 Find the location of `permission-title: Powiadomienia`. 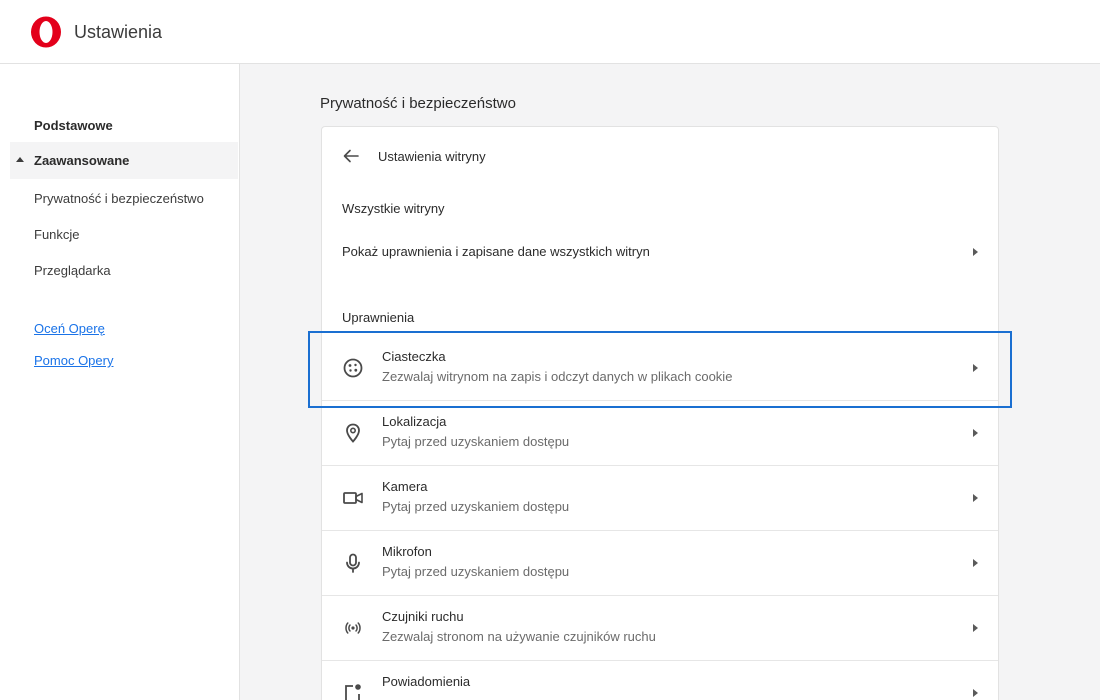

permission-title: Powiadomienia is located at coordinates (426, 681).